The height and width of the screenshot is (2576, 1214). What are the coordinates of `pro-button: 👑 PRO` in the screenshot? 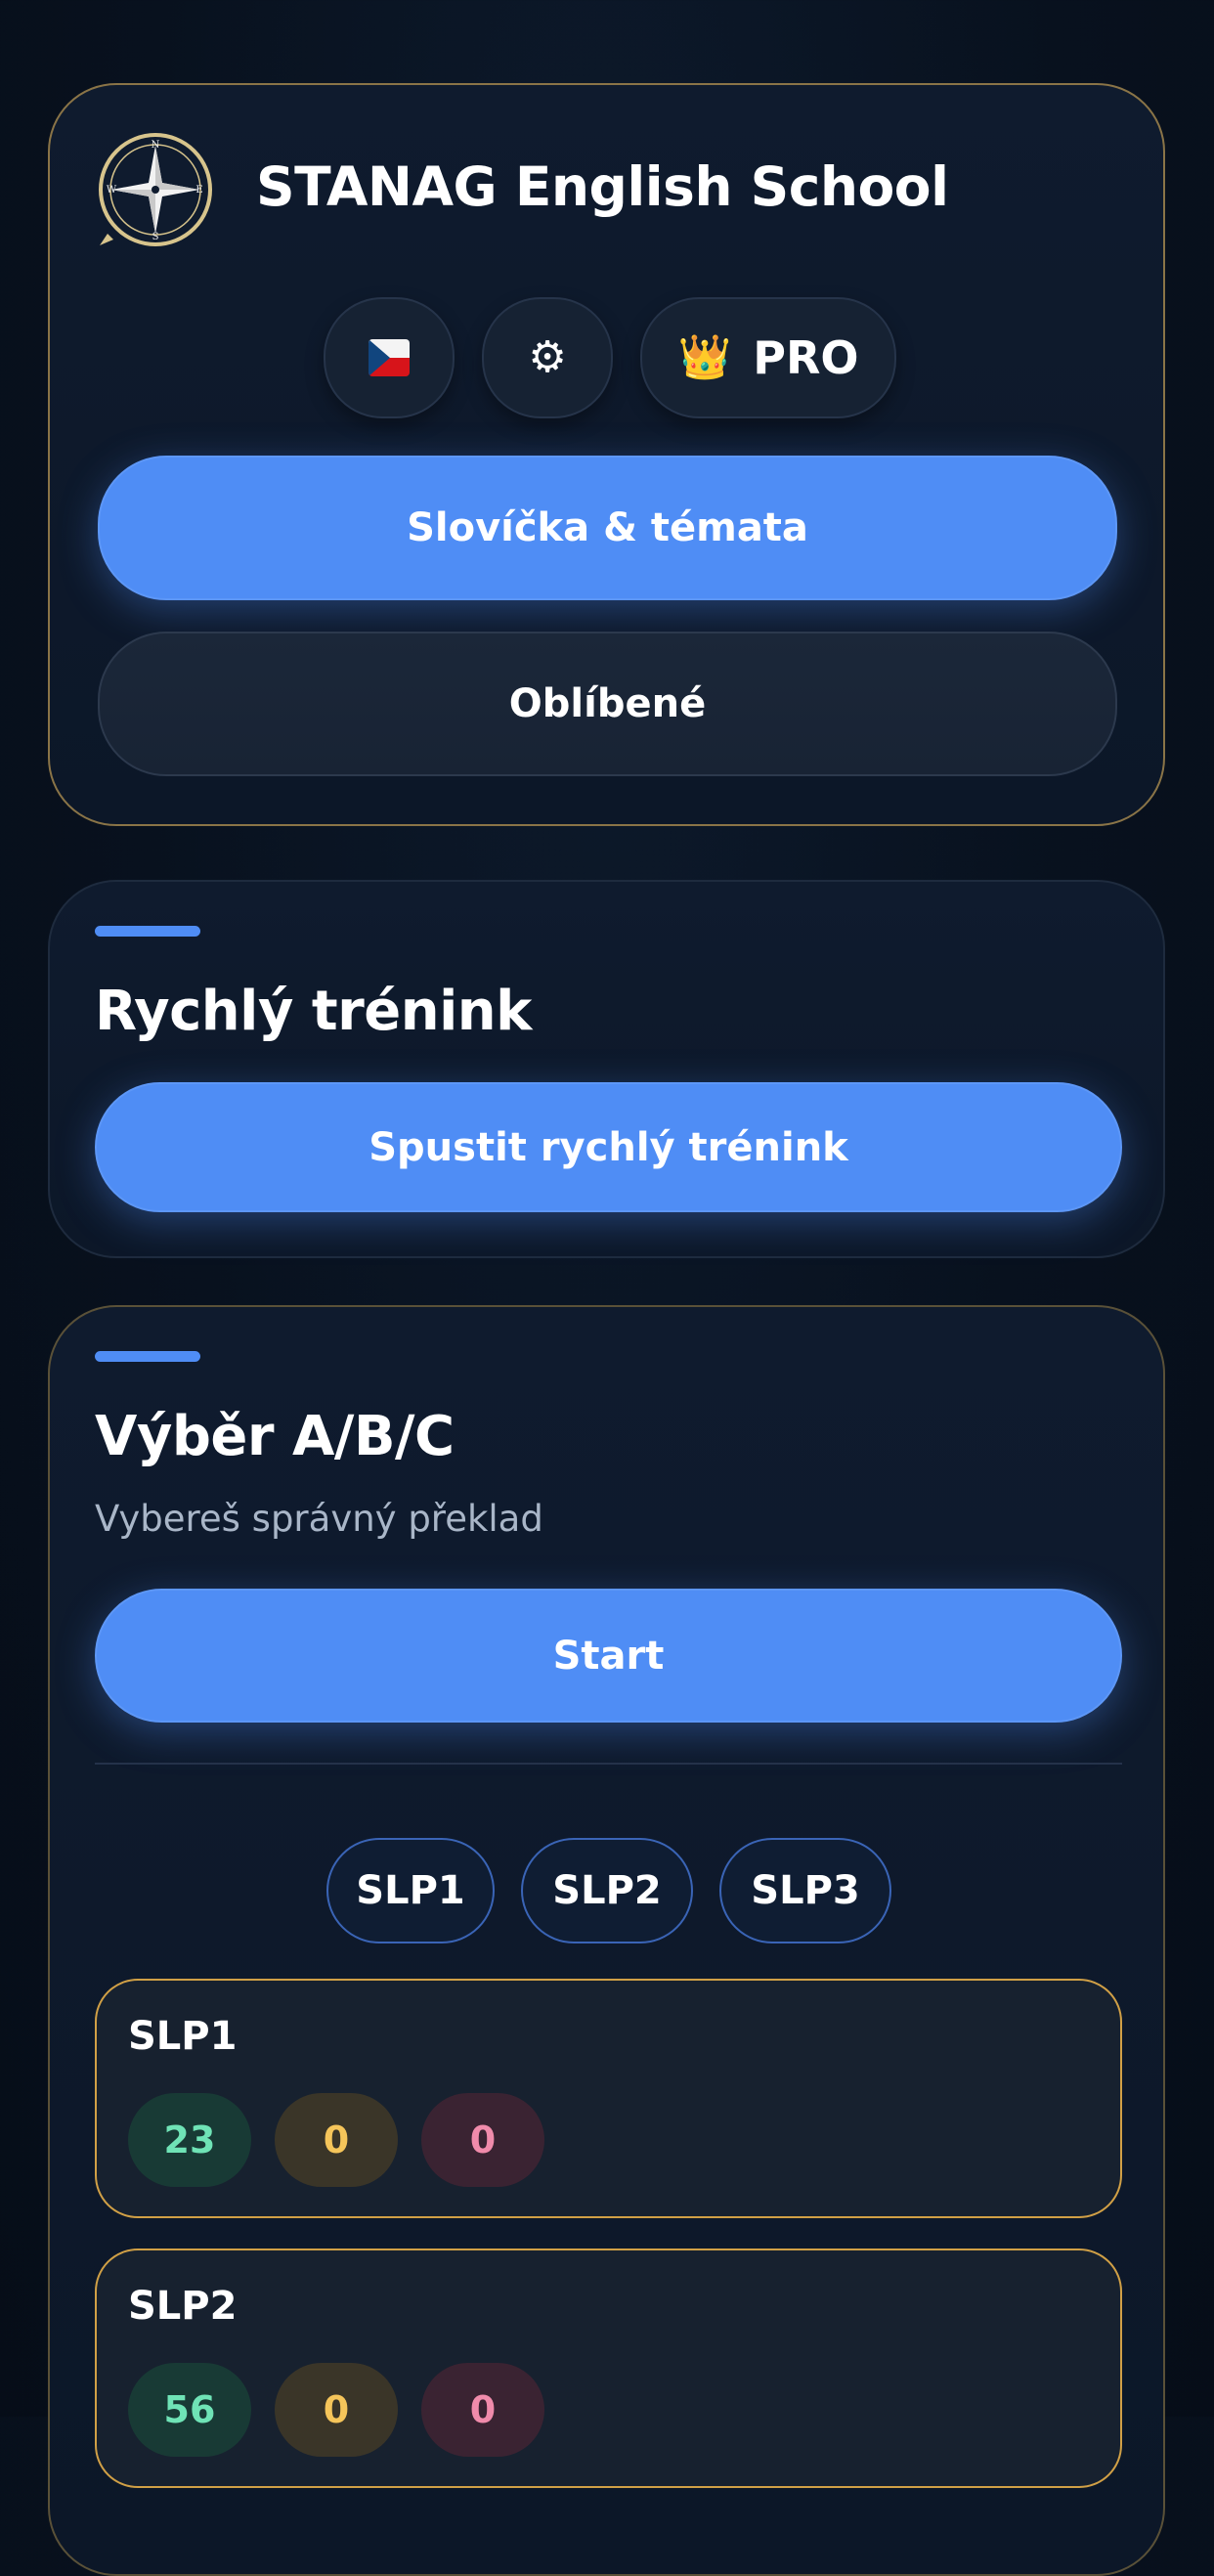 It's located at (768, 357).